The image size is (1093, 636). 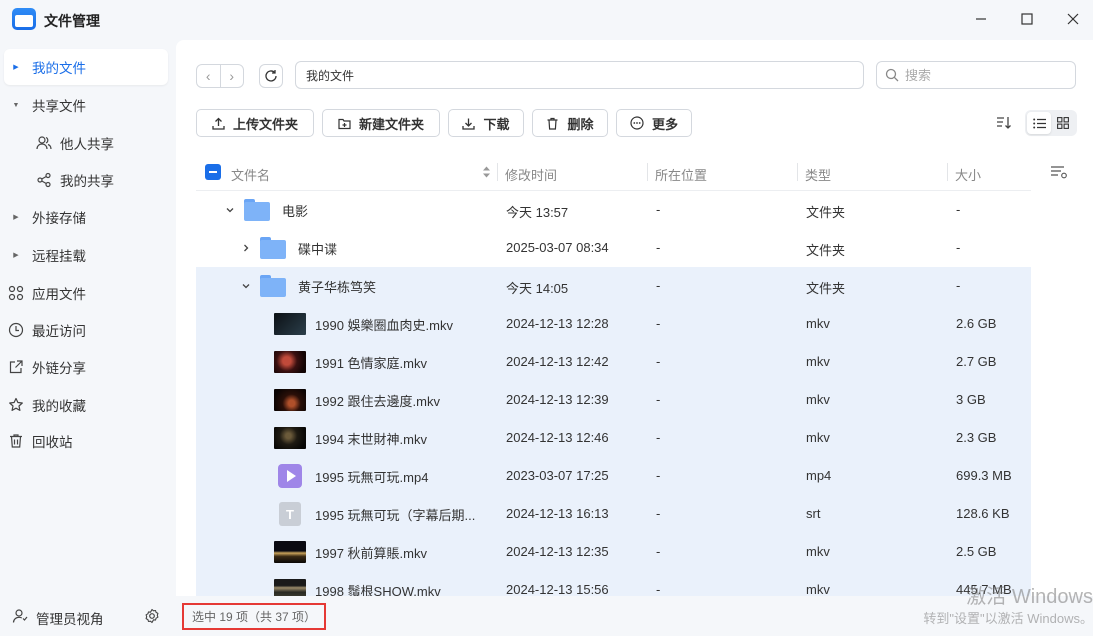 I want to click on file-size: 2.5 GB, so click(x=976, y=551).